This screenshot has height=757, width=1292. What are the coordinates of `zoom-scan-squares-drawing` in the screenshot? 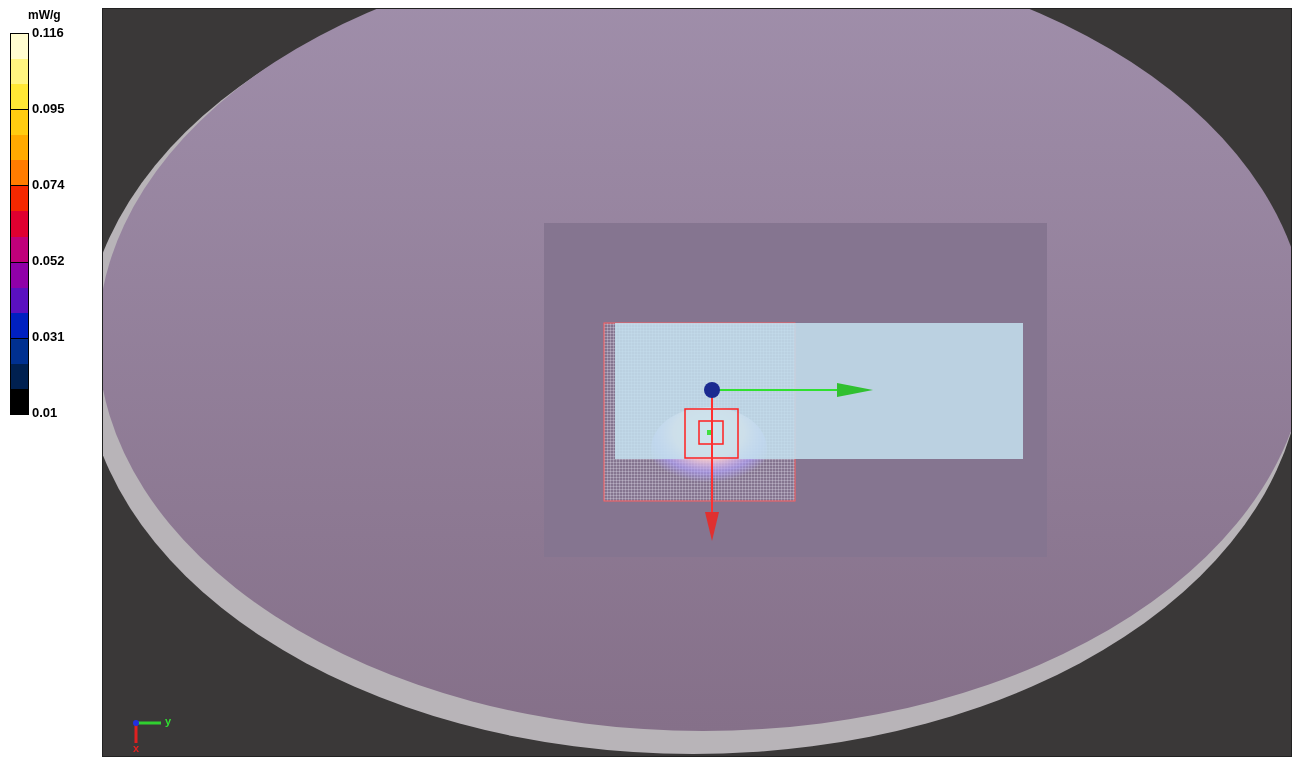 It's located at (711, 433).